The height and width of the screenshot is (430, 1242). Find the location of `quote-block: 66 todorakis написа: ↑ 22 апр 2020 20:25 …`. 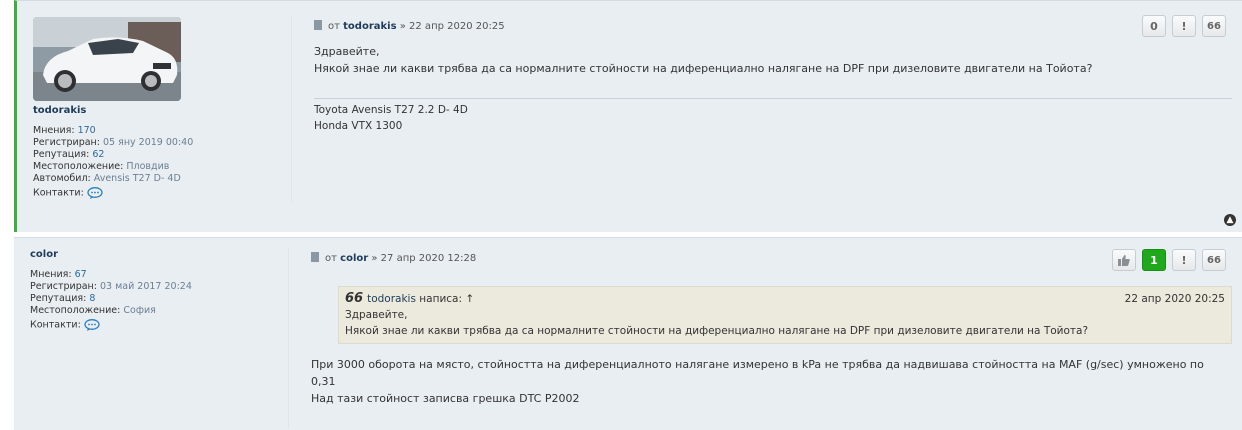

quote-block: 66 todorakis написа: ↑ 22 апр 2020 20:25 … is located at coordinates (785, 315).